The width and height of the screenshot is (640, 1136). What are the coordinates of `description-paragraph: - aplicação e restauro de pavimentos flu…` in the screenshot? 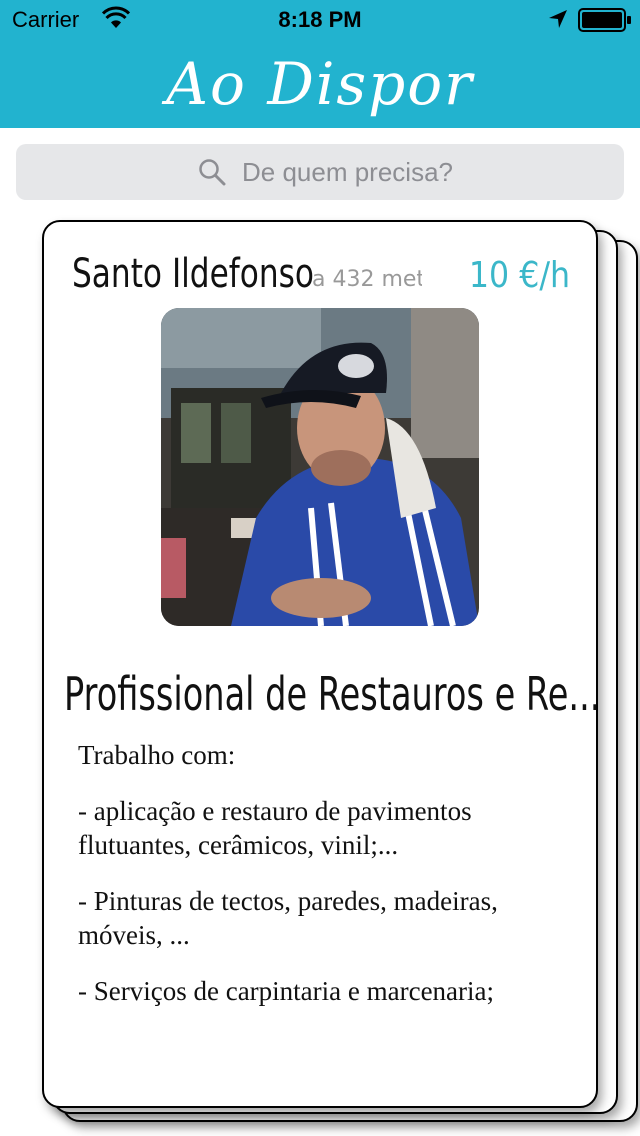 It's located at (275, 828).